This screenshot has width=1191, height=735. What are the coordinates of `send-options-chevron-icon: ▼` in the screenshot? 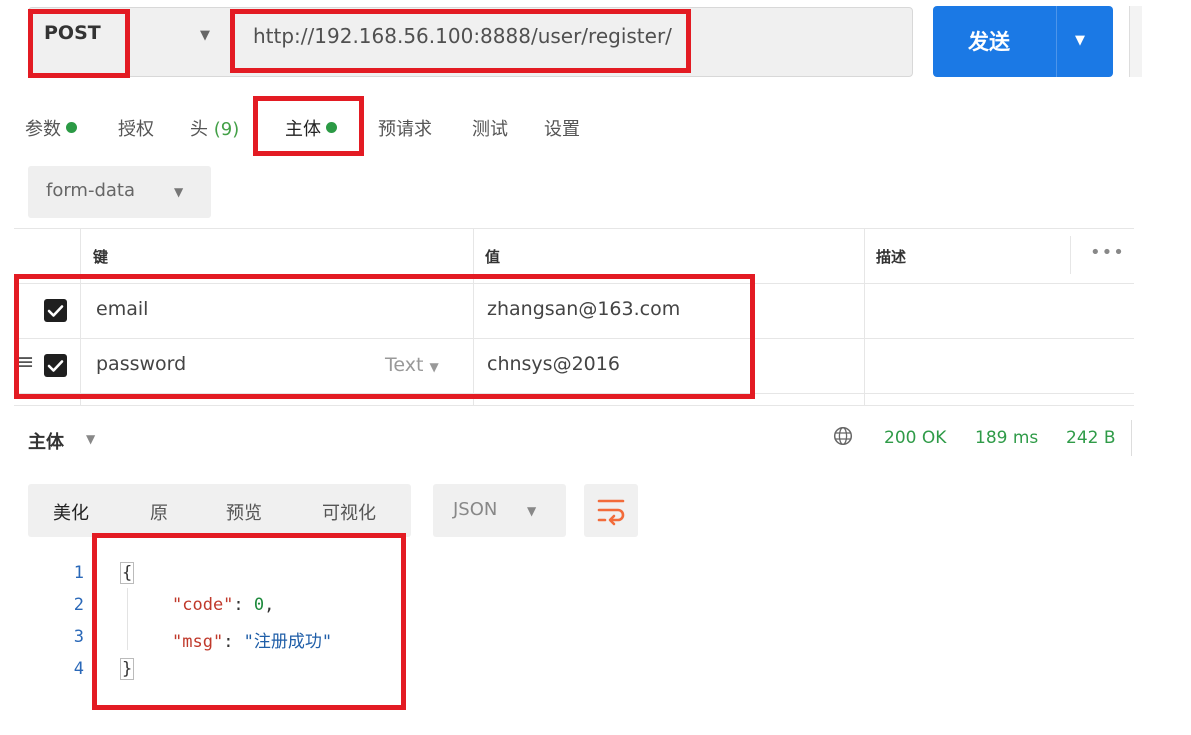 It's located at (1080, 40).